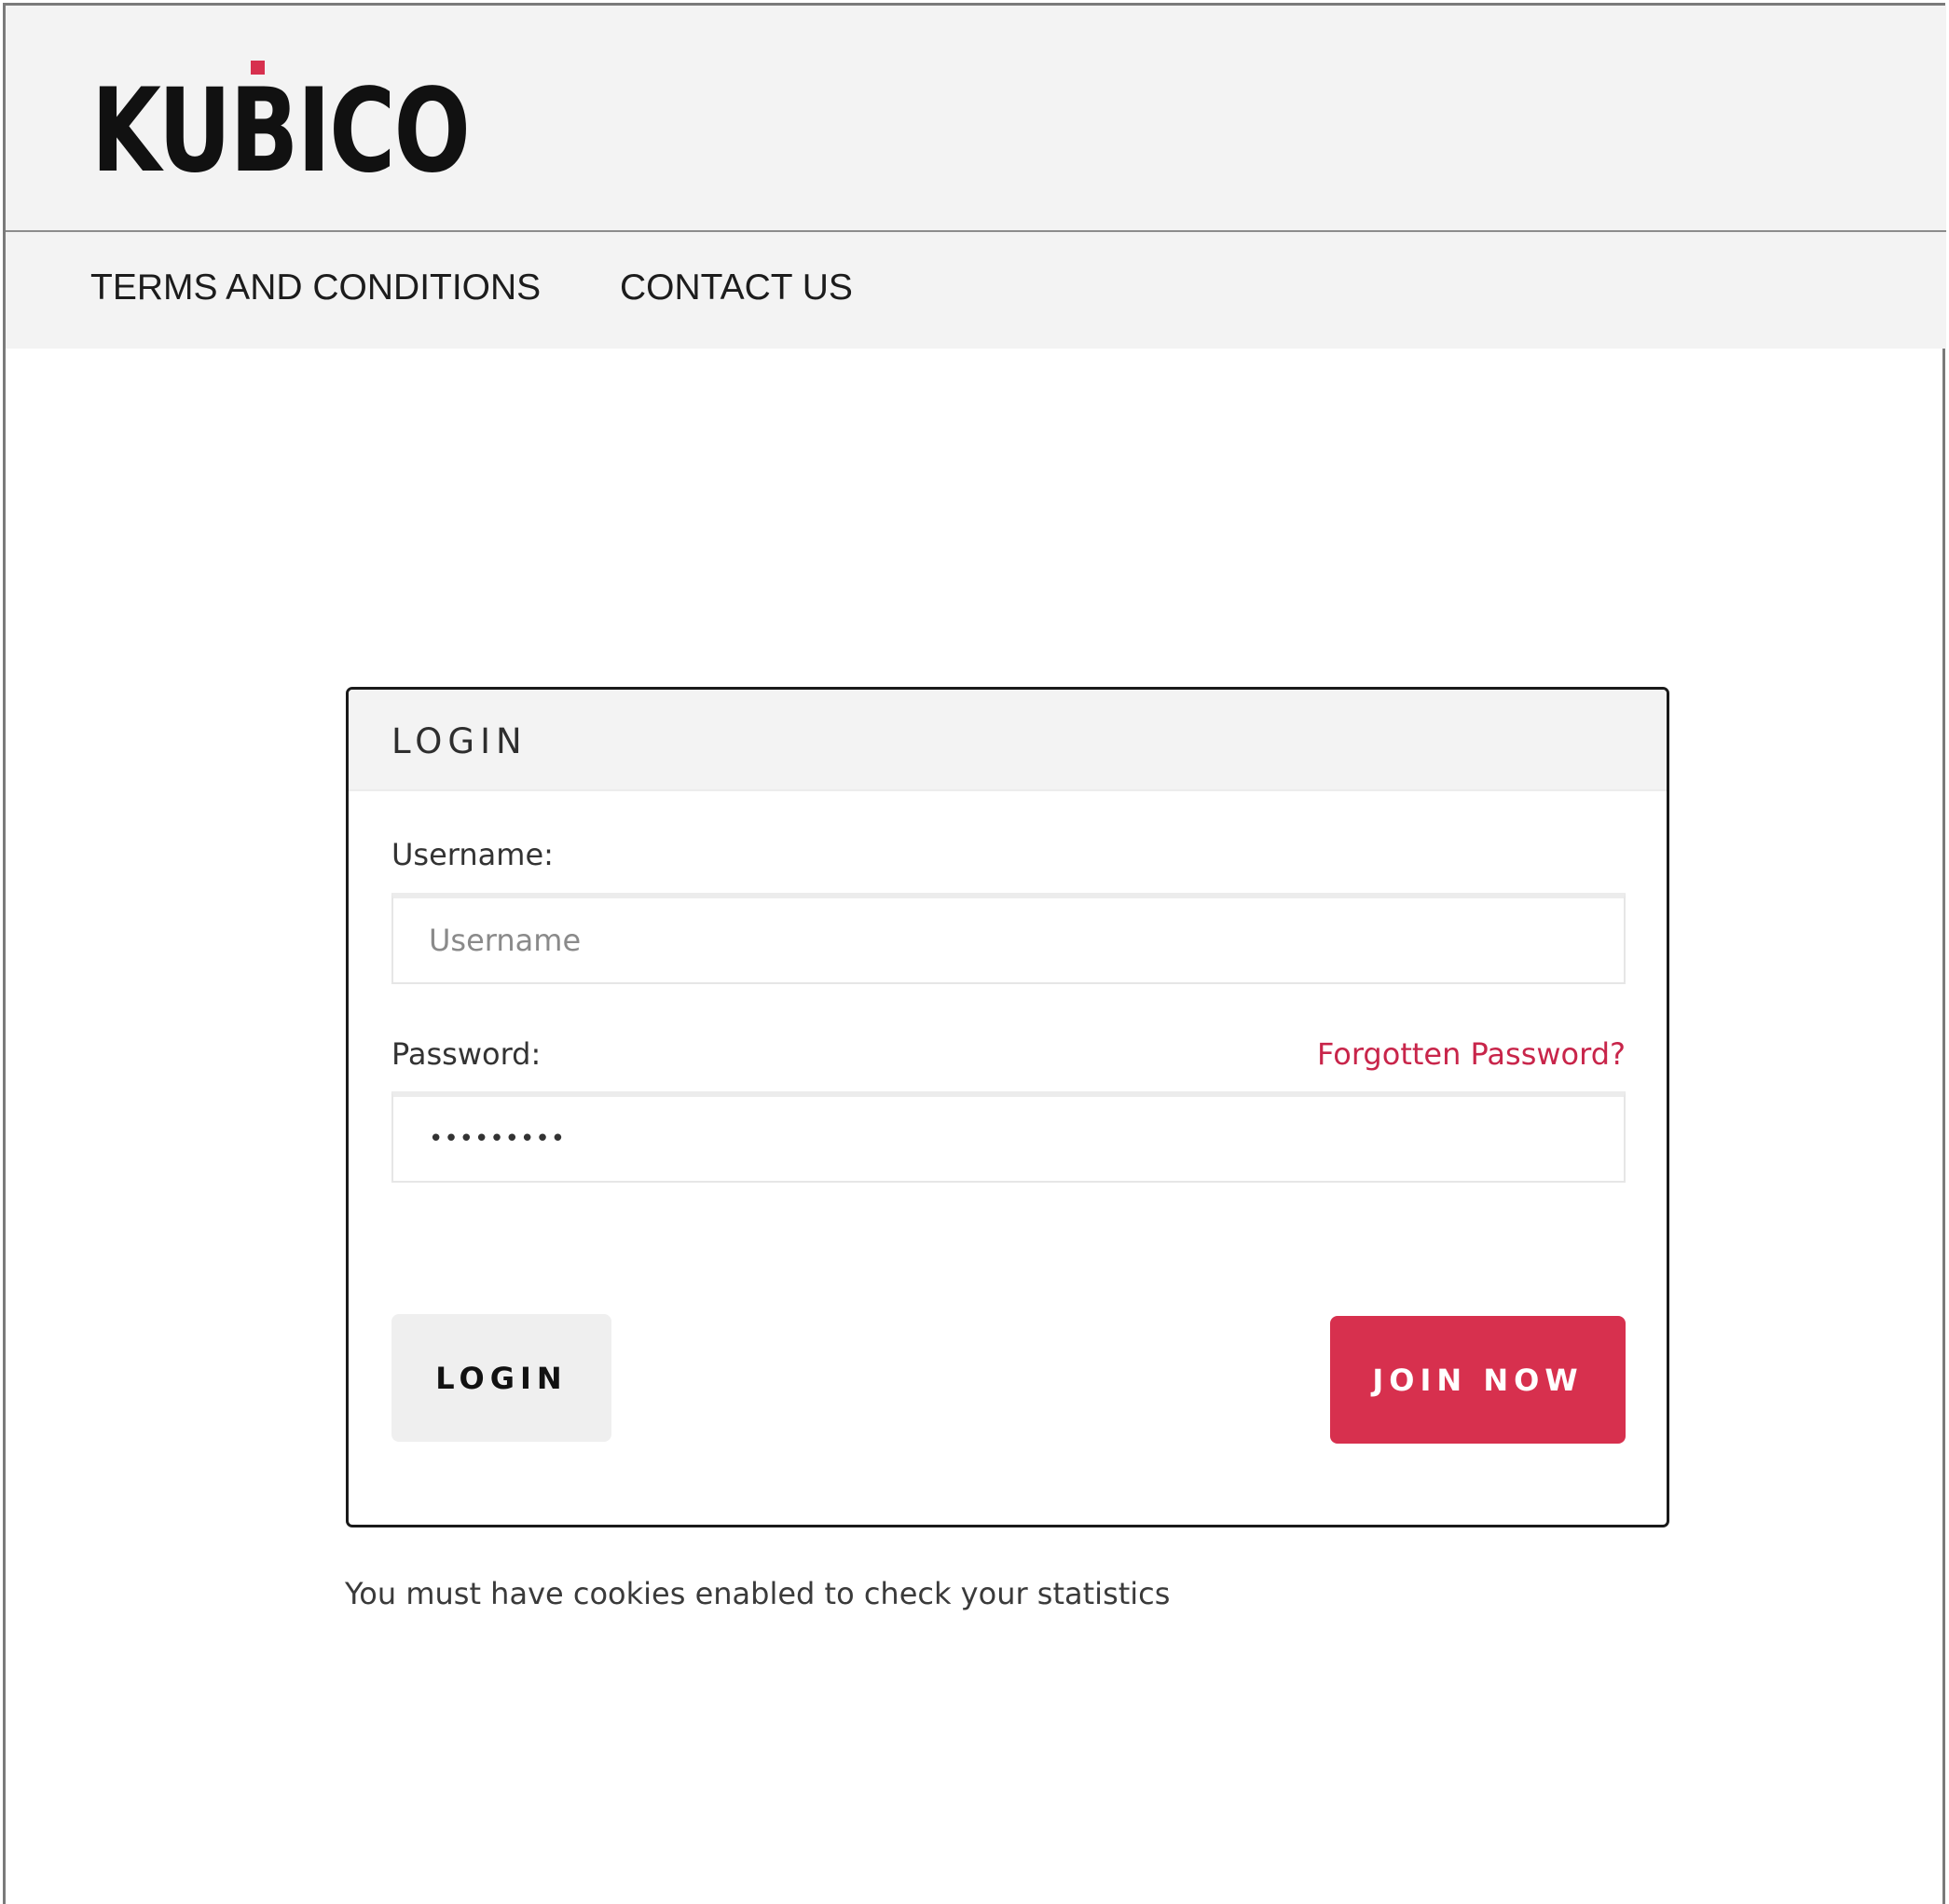 This screenshot has width=1949, height=1904. I want to click on password-input, so click(1008, 1137).